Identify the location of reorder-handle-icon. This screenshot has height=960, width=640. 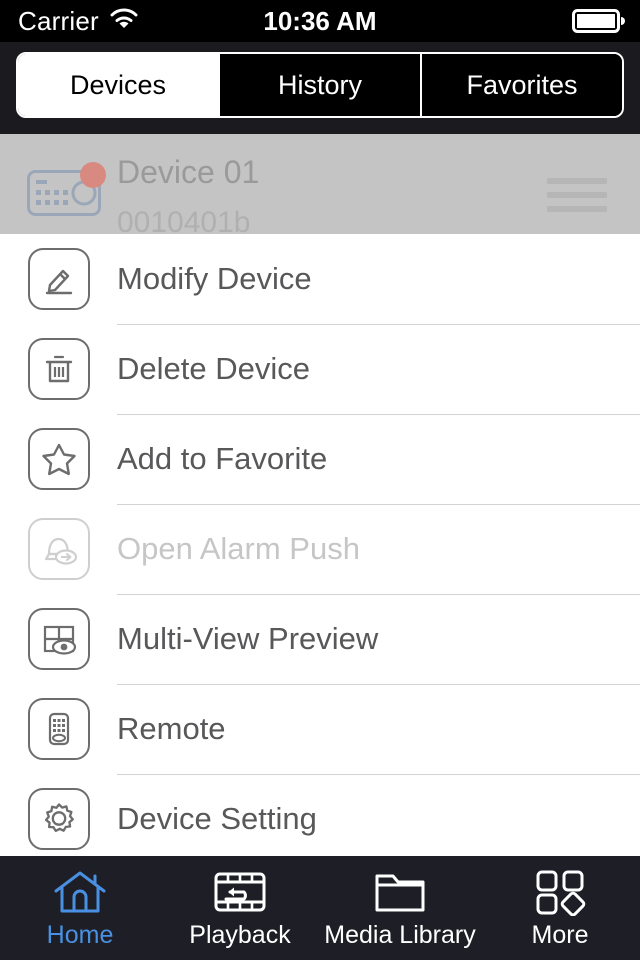
(577, 199).